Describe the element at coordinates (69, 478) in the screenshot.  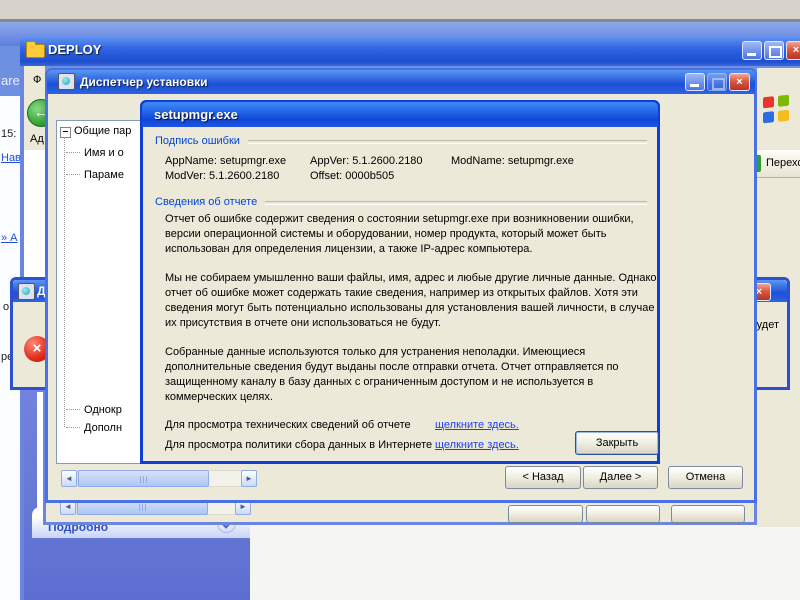
I see `scroll-left-icon: ◄` at that location.